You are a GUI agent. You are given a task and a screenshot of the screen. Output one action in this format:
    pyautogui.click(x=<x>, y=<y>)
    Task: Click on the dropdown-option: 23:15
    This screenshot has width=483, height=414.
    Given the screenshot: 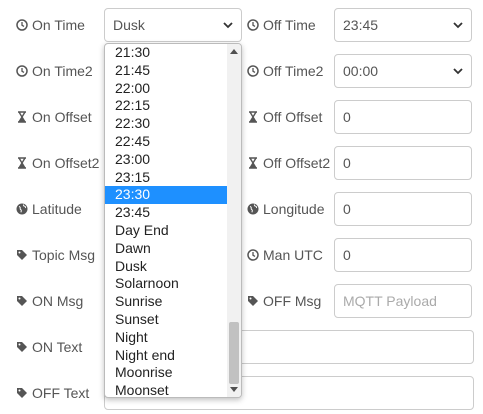 What is the action you would take?
    pyautogui.click(x=166, y=178)
    